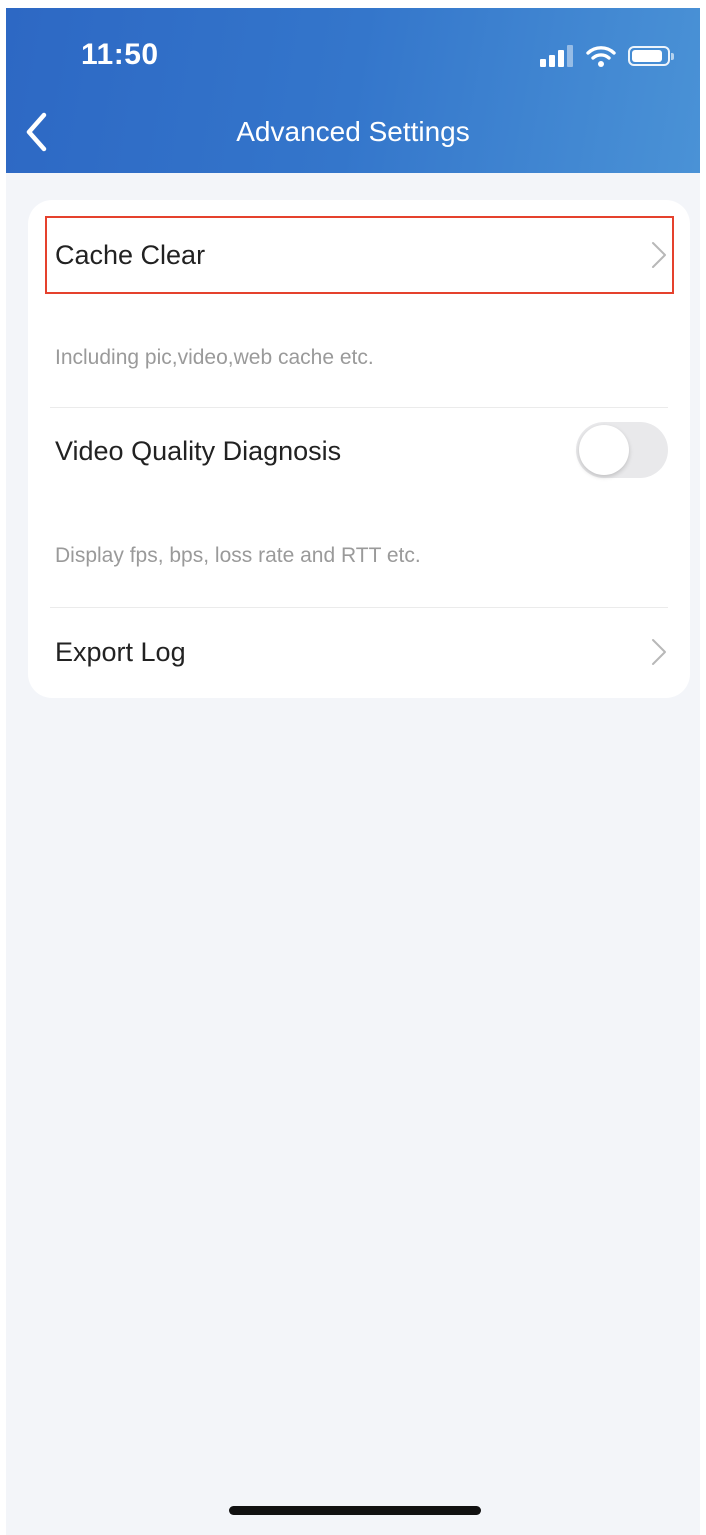 The height and width of the screenshot is (1535, 706). I want to click on video-quality-label: Video Quality Diagnosis, so click(198, 451).